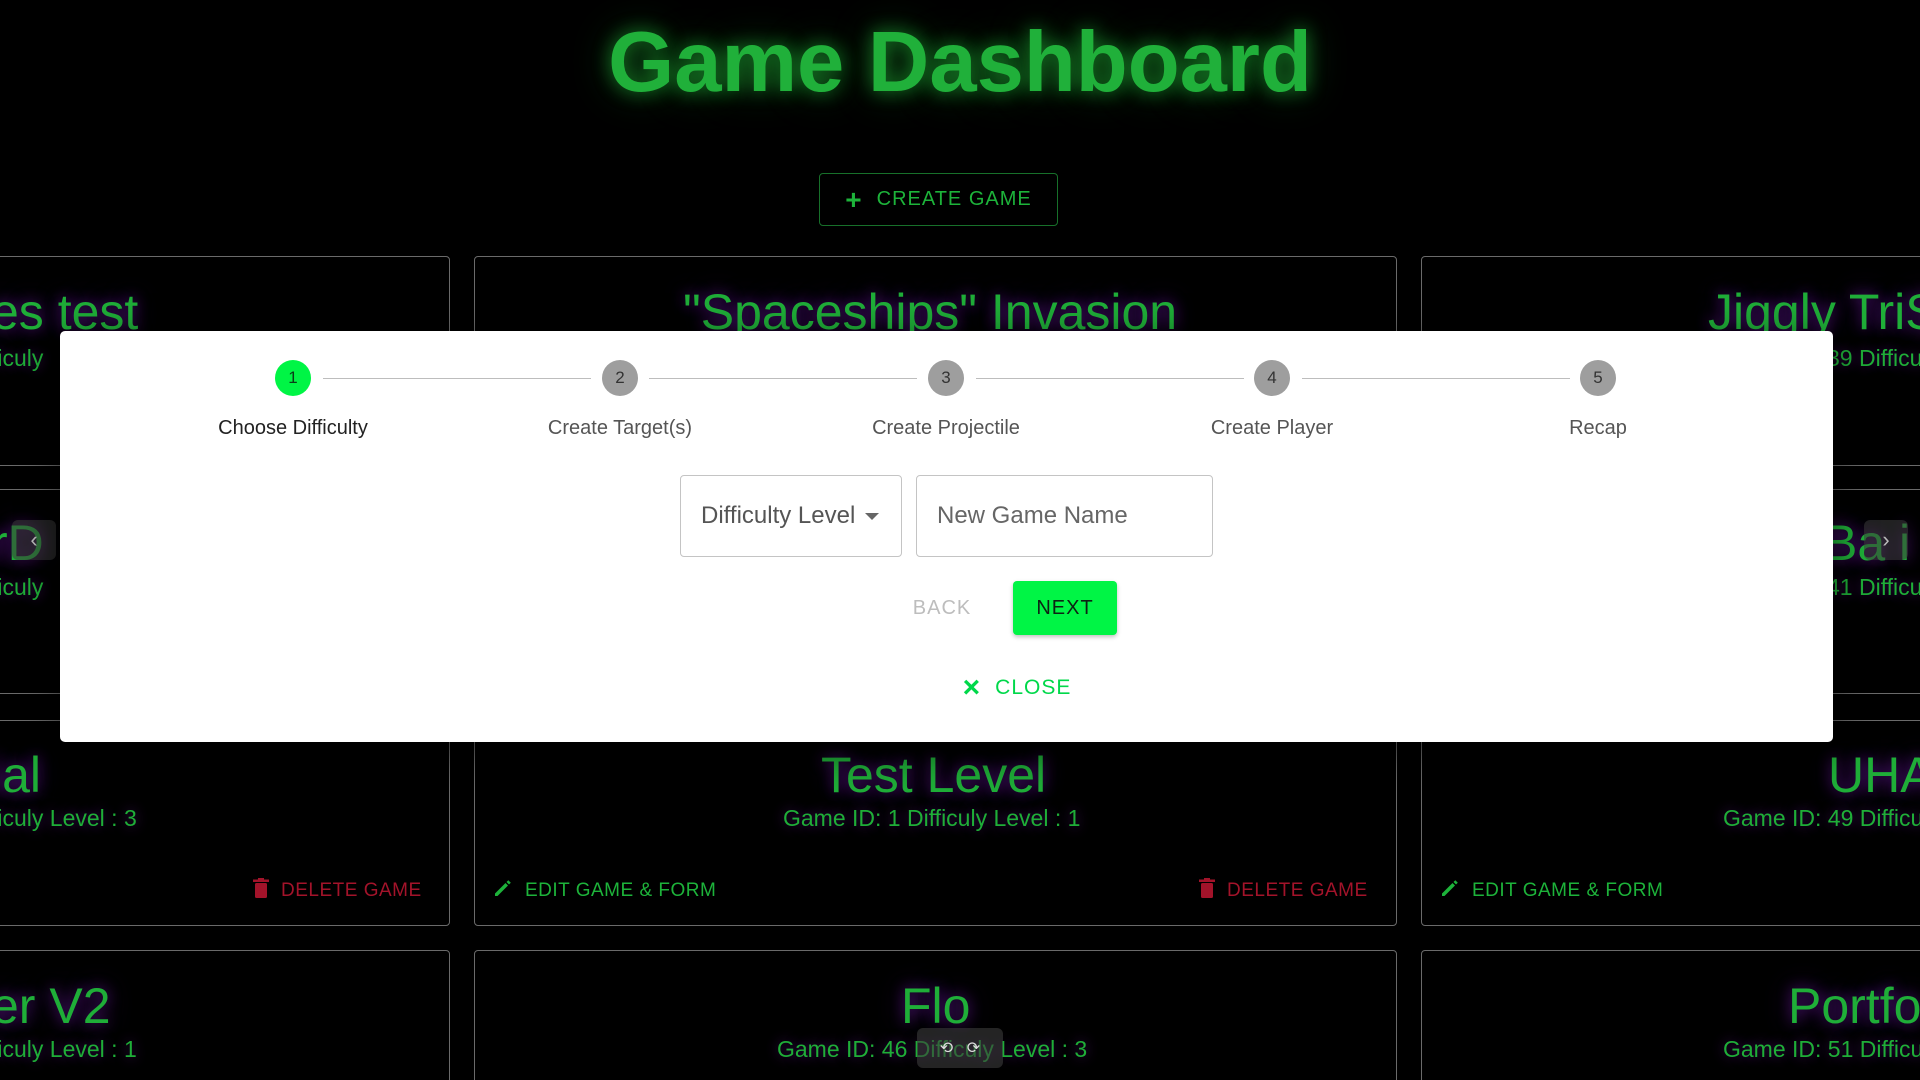  What do you see at coordinates (1033, 687) in the screenshot?
I see `close-label: CLOSE` at bounding box center [1033, 687].